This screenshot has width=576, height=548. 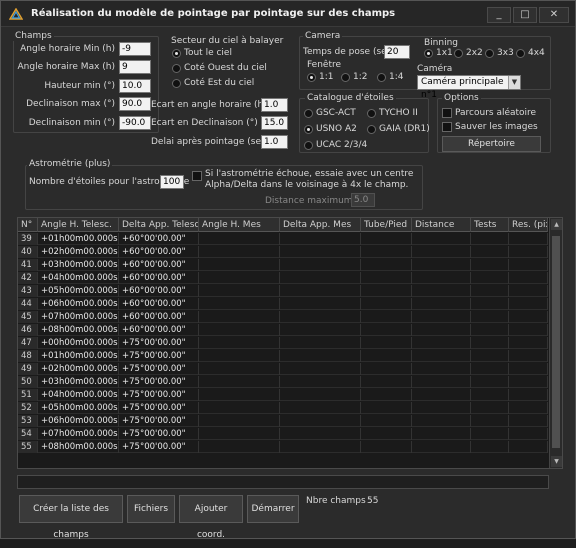 I want to click on table-row: 39 +01h00m00.000s +60°00'00.00", so click(x=283, y=239).